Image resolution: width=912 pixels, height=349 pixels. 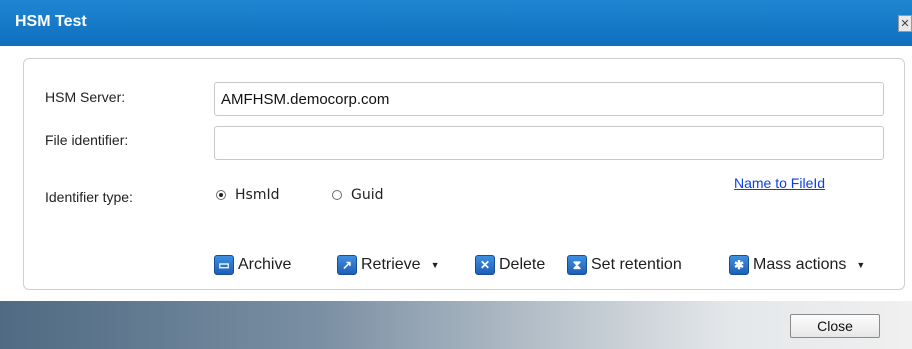 I want to click on retrieve-icon: ↗, so click(x=347, y=265).